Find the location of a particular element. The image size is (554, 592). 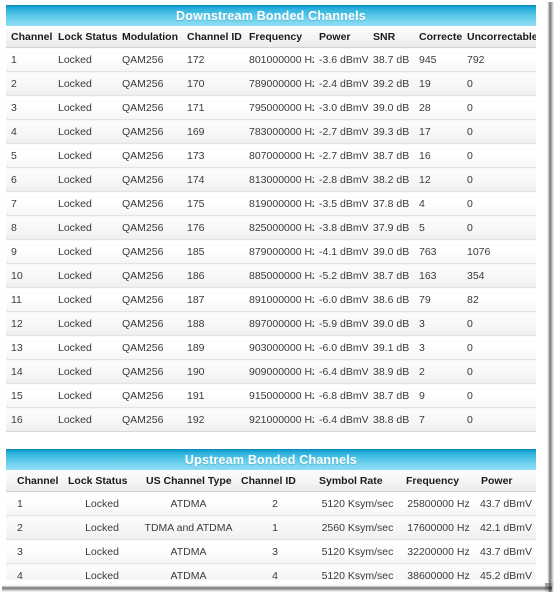

upstream-cell: 42.1 dBmV is located at coordinates (506, 527).